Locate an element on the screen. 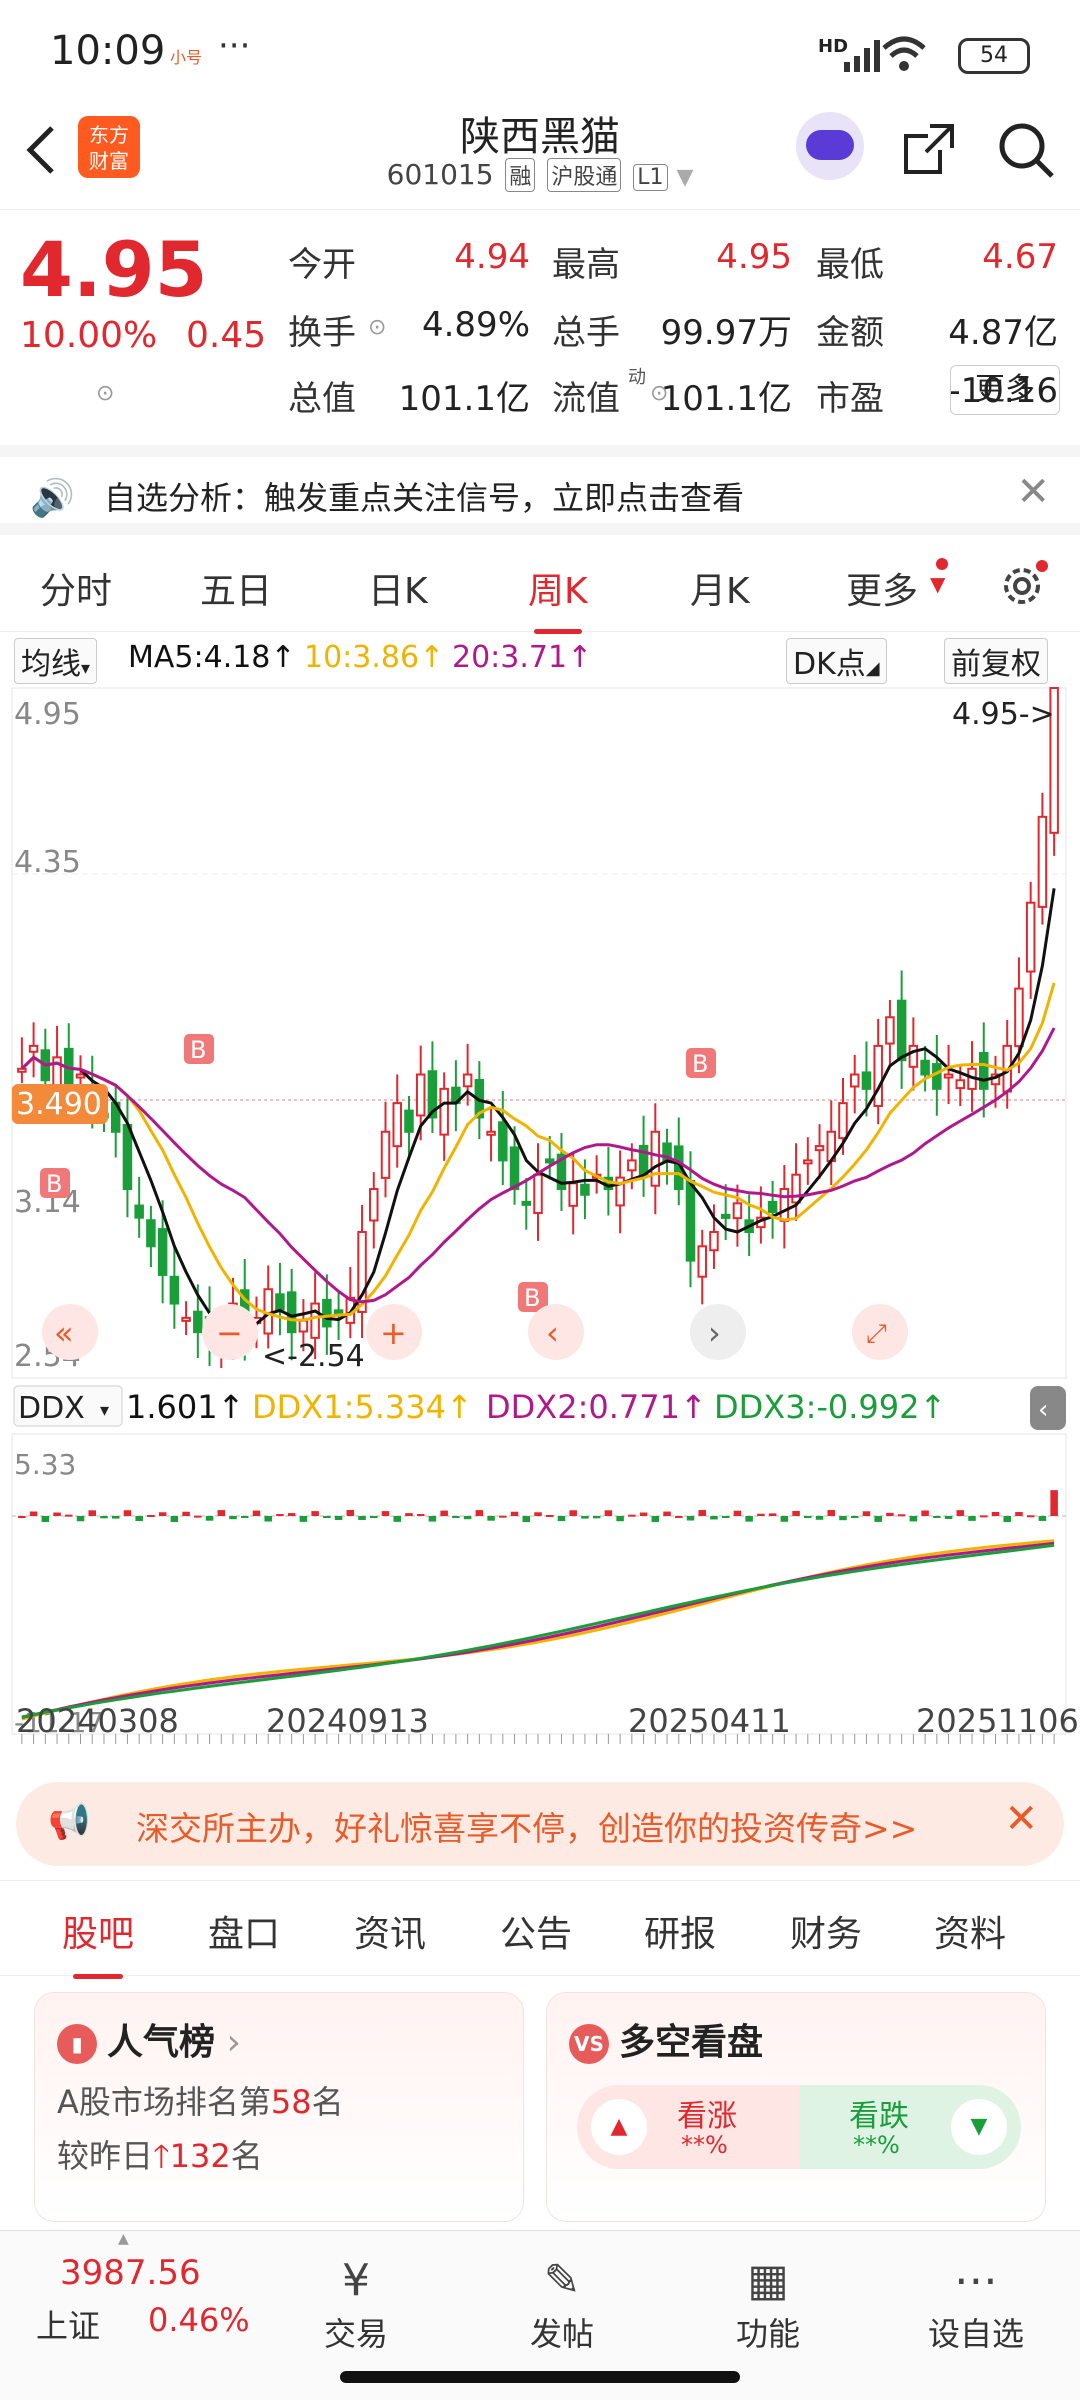 This screenshot has width=1080, height=2400. quote-value-2: 4.67 is located at coordinates (1020, 257).